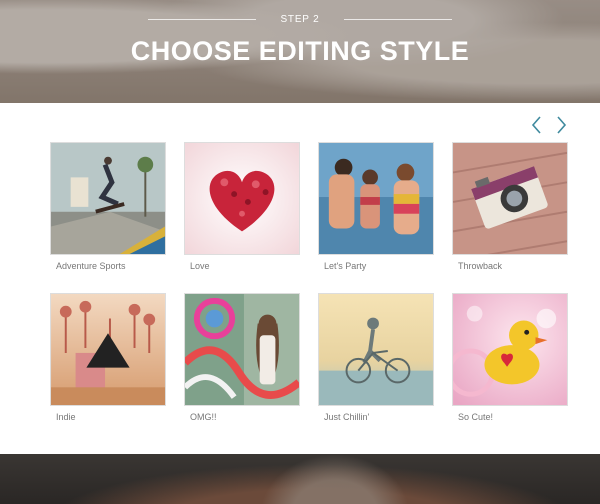  I want to click on style-label: Let's Party, so click(345, 266).